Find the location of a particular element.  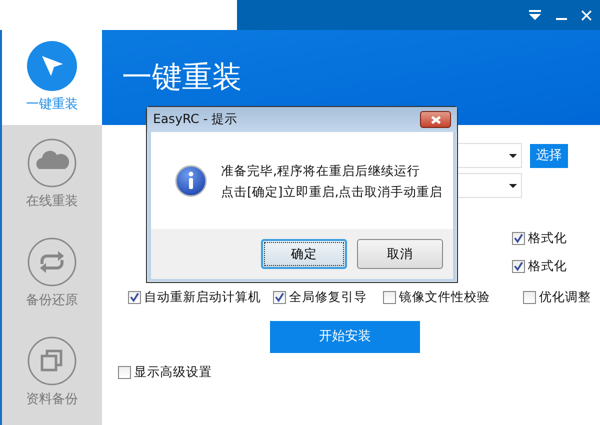

choose-button: 选择 is located at coordinates (549, 156).